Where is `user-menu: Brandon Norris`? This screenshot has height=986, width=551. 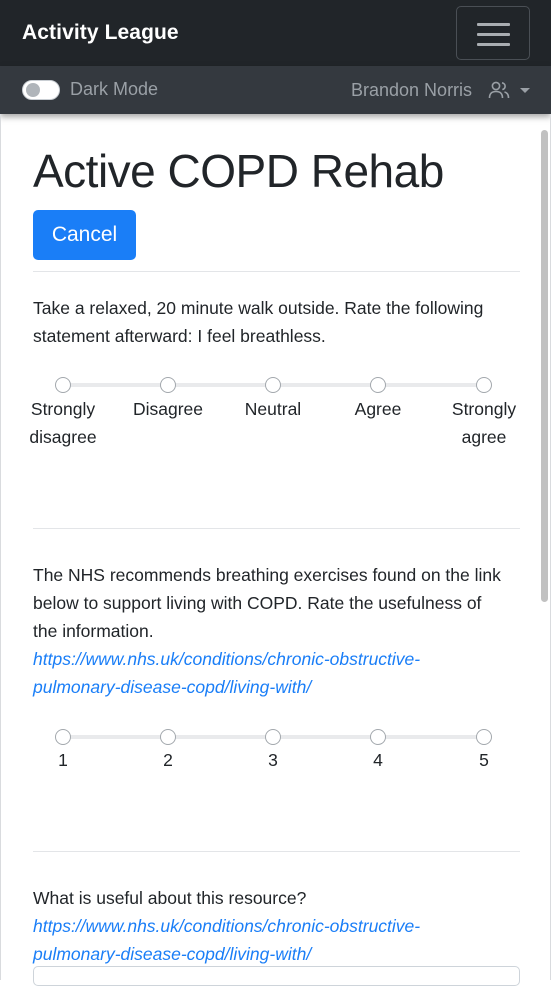 user-menu: Brandon Norris is located at coordinates (411, 90).